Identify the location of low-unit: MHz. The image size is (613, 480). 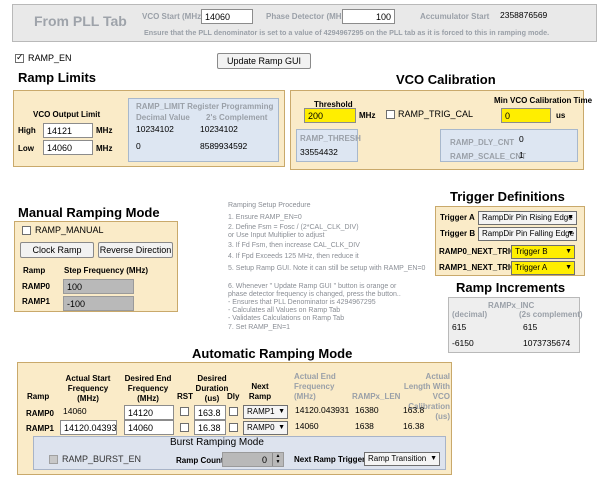
(104, 148).